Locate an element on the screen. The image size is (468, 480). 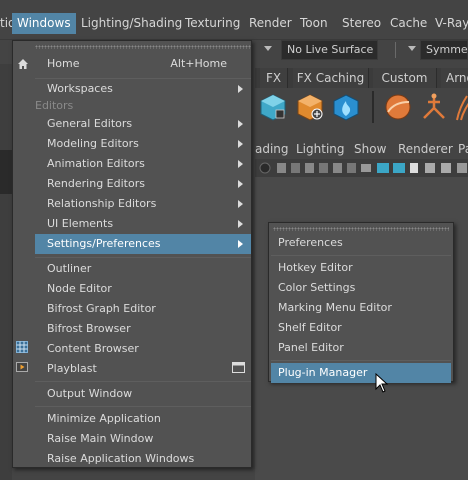
menu-item-minimize-application: Minimize Application is located at coordinates (143, 419).